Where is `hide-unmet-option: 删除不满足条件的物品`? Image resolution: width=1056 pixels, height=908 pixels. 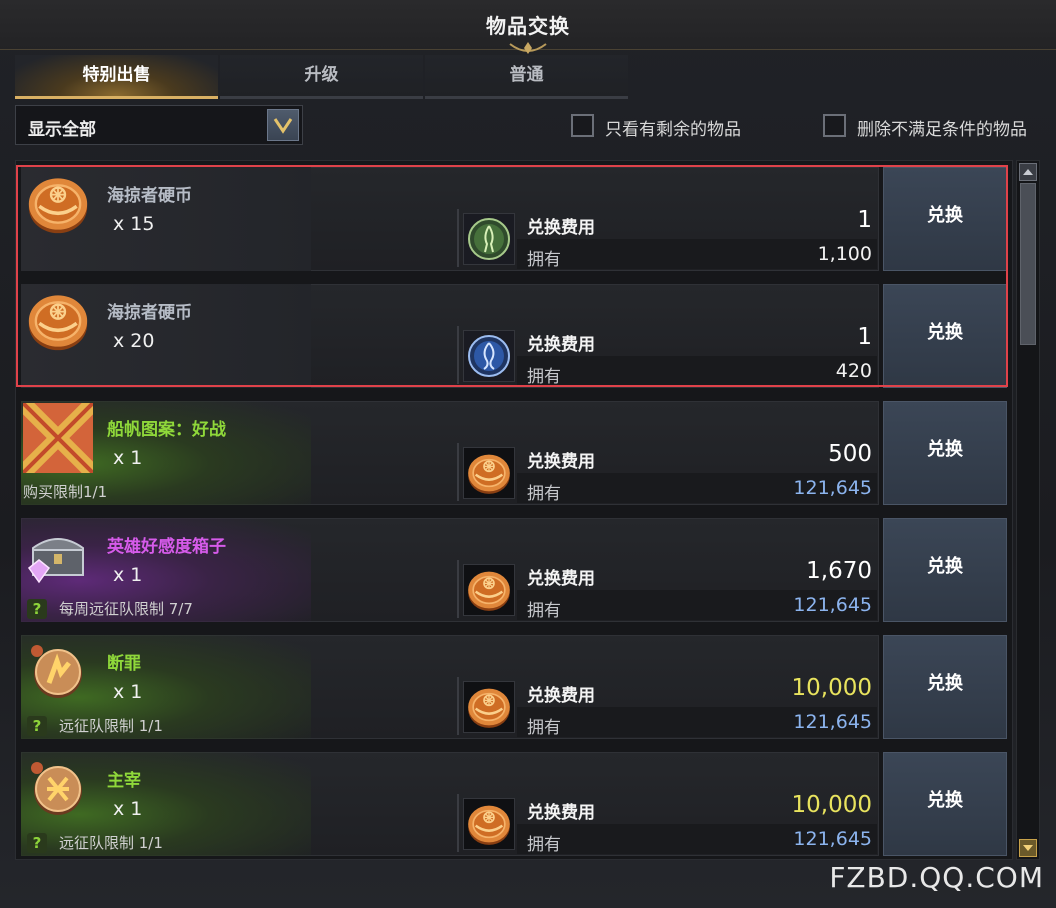
hide-unmet-option: 删除不满足条件的物品 is located at coordinates (935, 127).